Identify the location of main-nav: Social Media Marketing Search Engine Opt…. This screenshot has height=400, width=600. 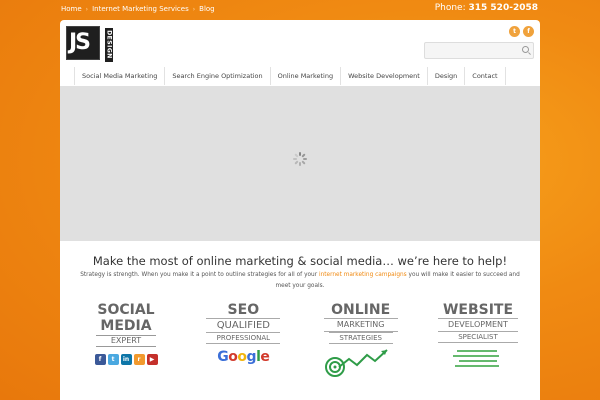
(290, 76).